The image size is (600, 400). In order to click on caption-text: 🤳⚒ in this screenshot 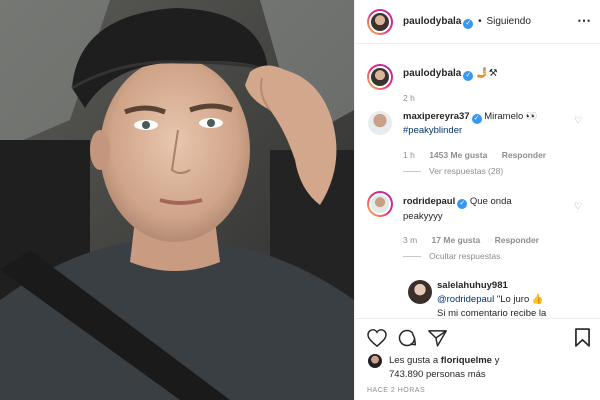, I will do `click(487, 73)`.